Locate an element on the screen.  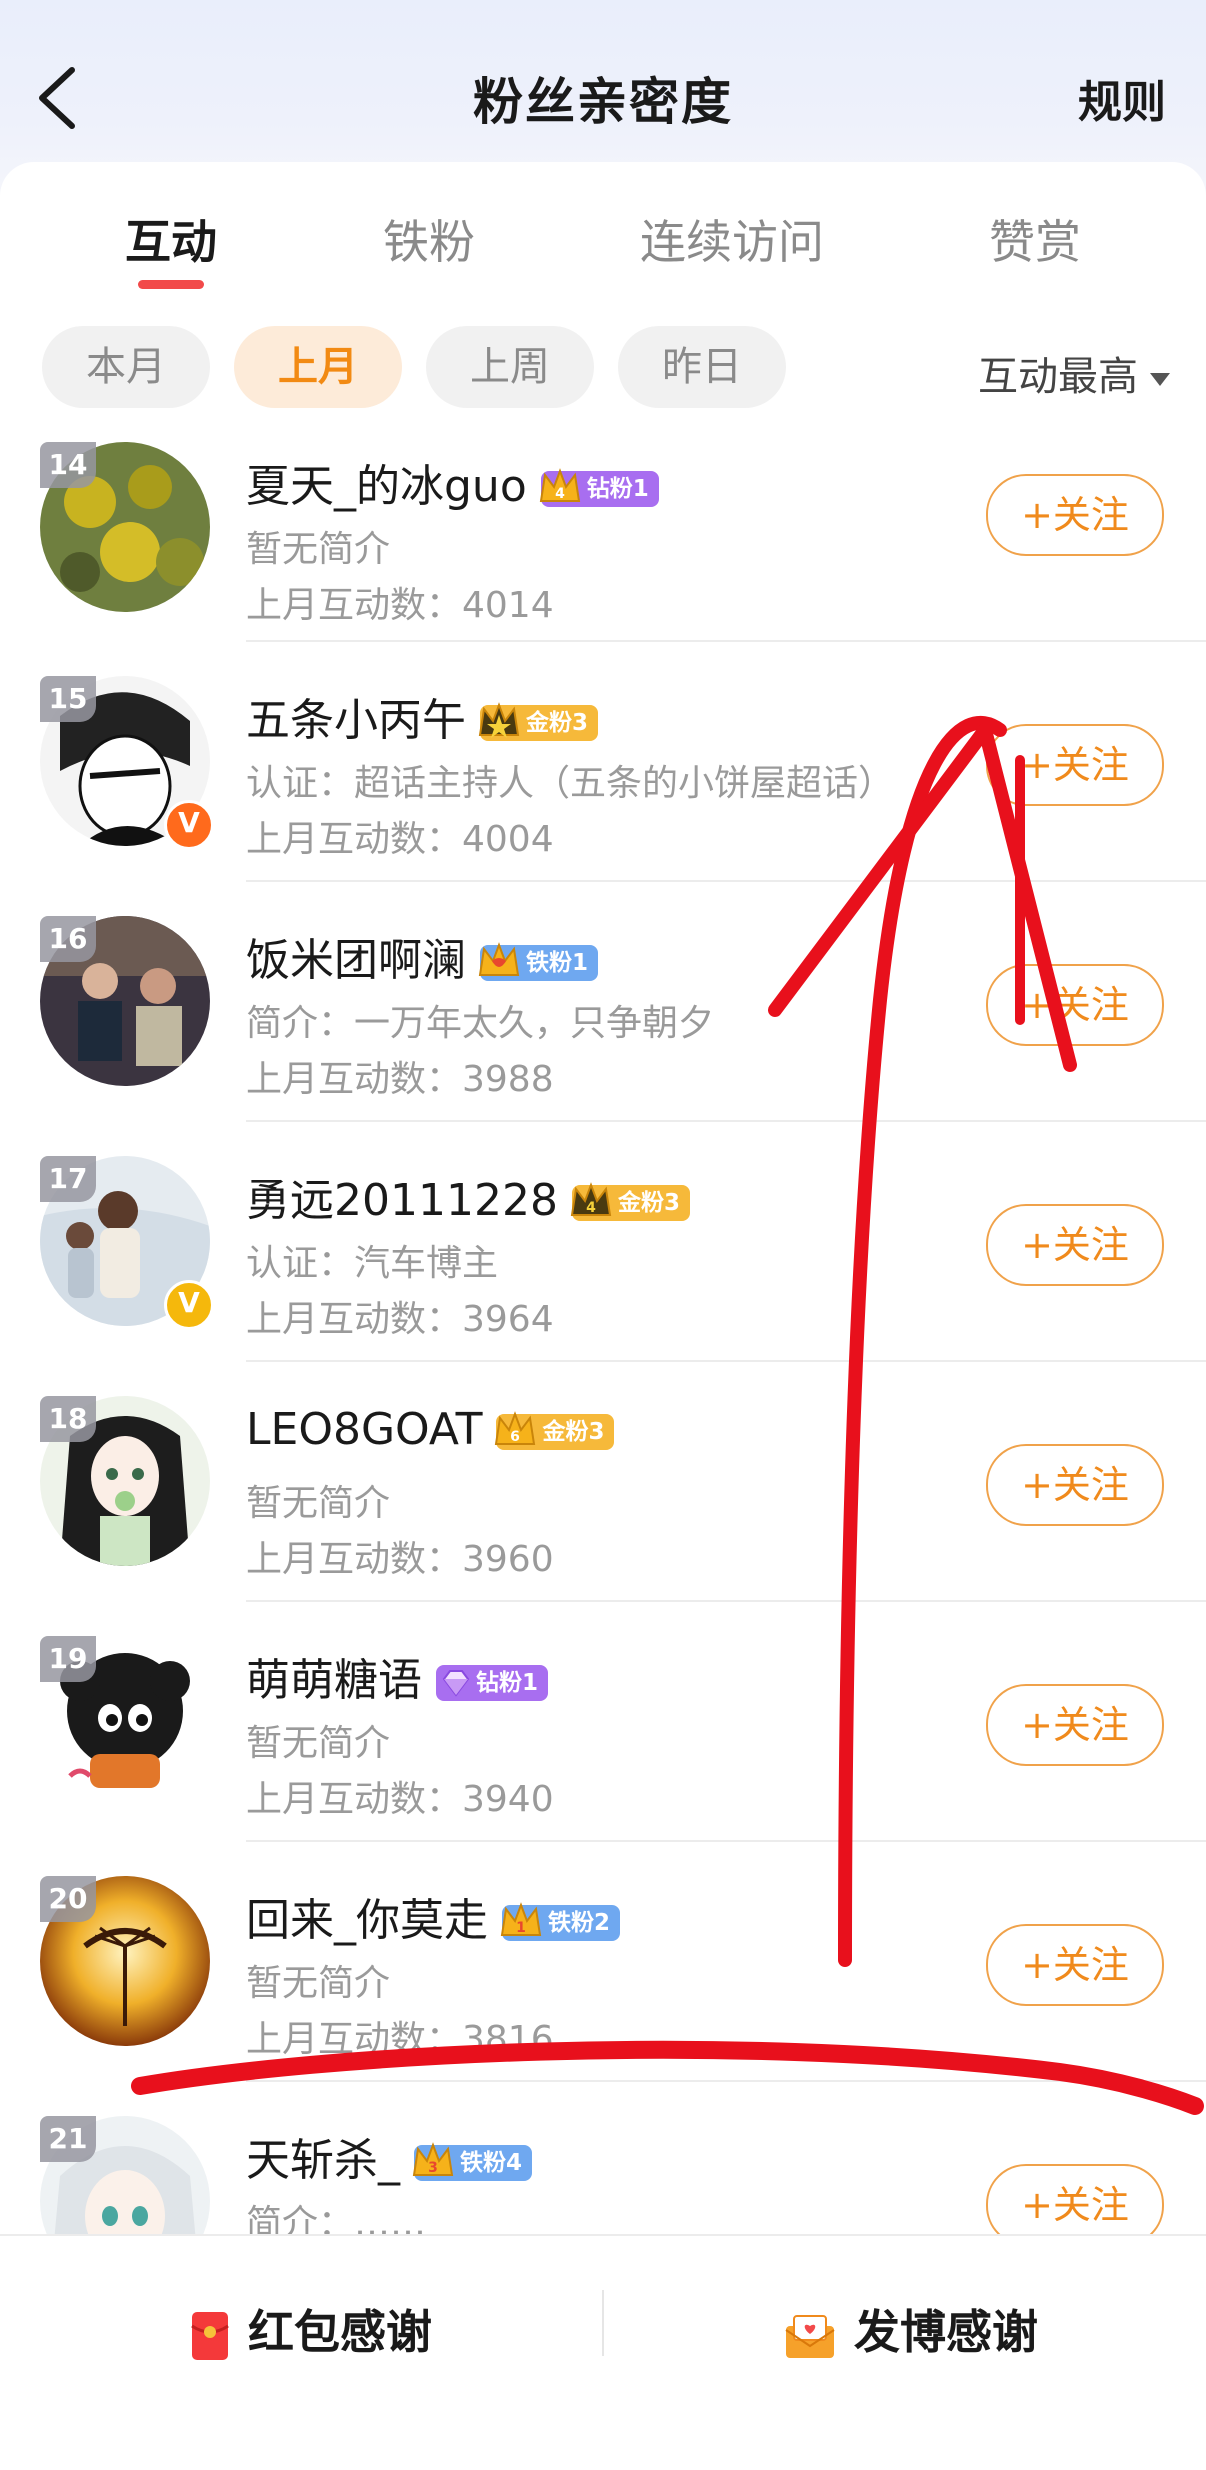
fan-name: LEO8GOAT is located at coordinates (364, 1429).